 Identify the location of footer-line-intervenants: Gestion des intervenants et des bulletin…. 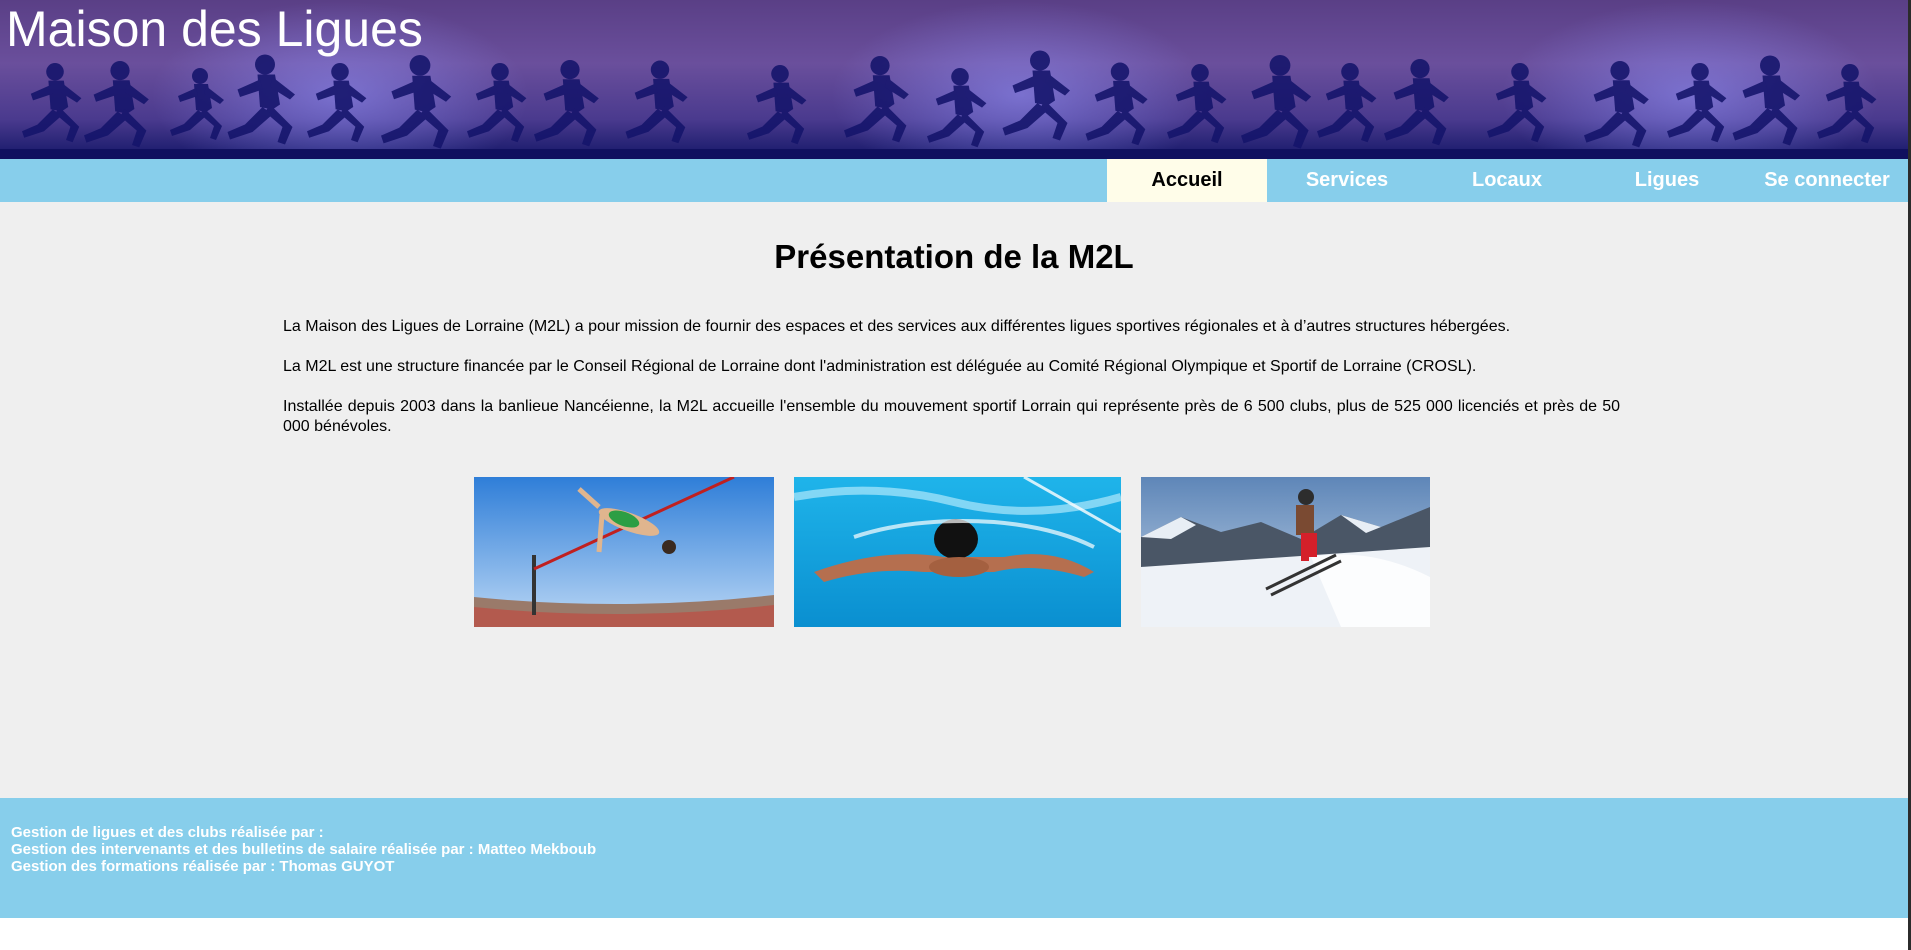
(304, 849).